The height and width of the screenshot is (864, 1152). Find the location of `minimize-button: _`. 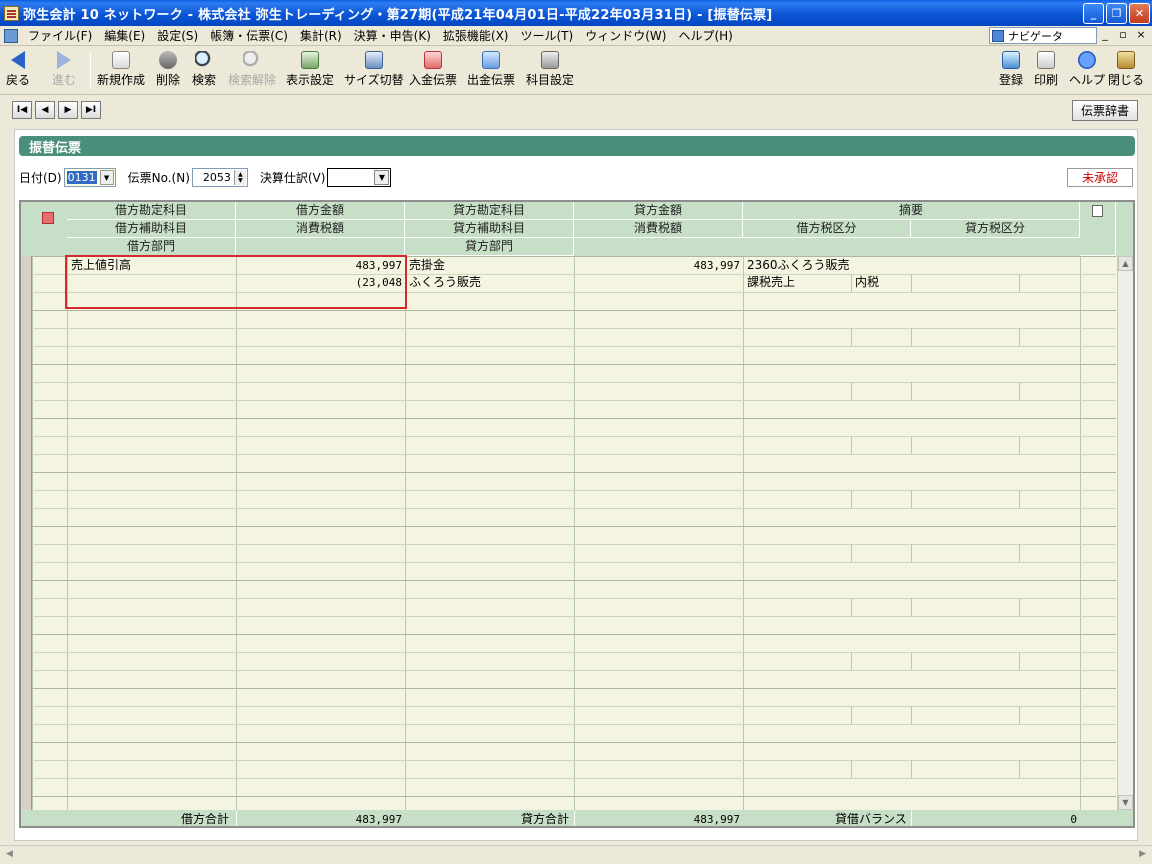

minimize-button: _ is located at coordinates (1093, 13).